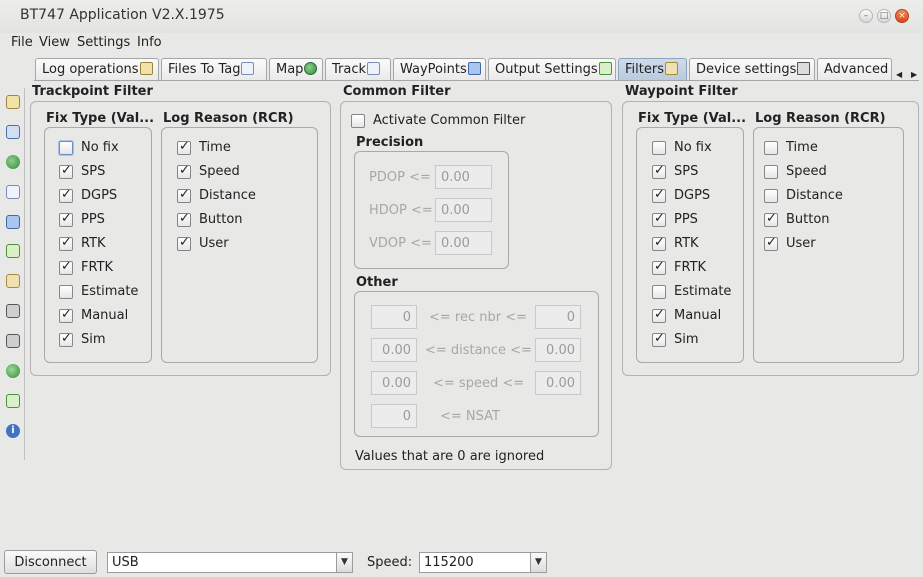 This screenshot has width=923, height=577. What do you see at coordinates (914, 74) in the screenshot?
I see `tab-scroll-right-icon: ▶` at bounding box center [914, 74].